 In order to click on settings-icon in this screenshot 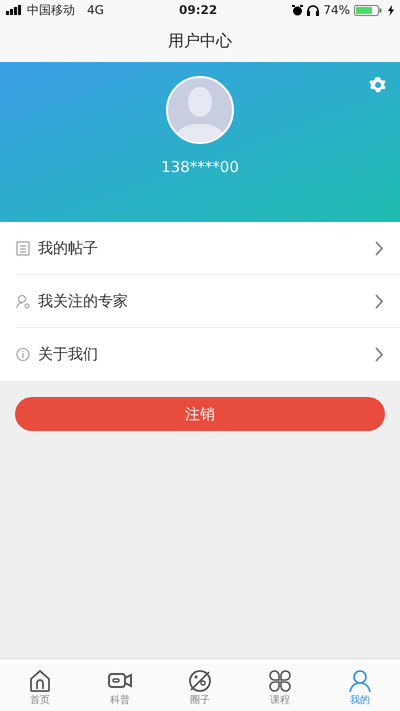, I will do `click(378, 85)`.